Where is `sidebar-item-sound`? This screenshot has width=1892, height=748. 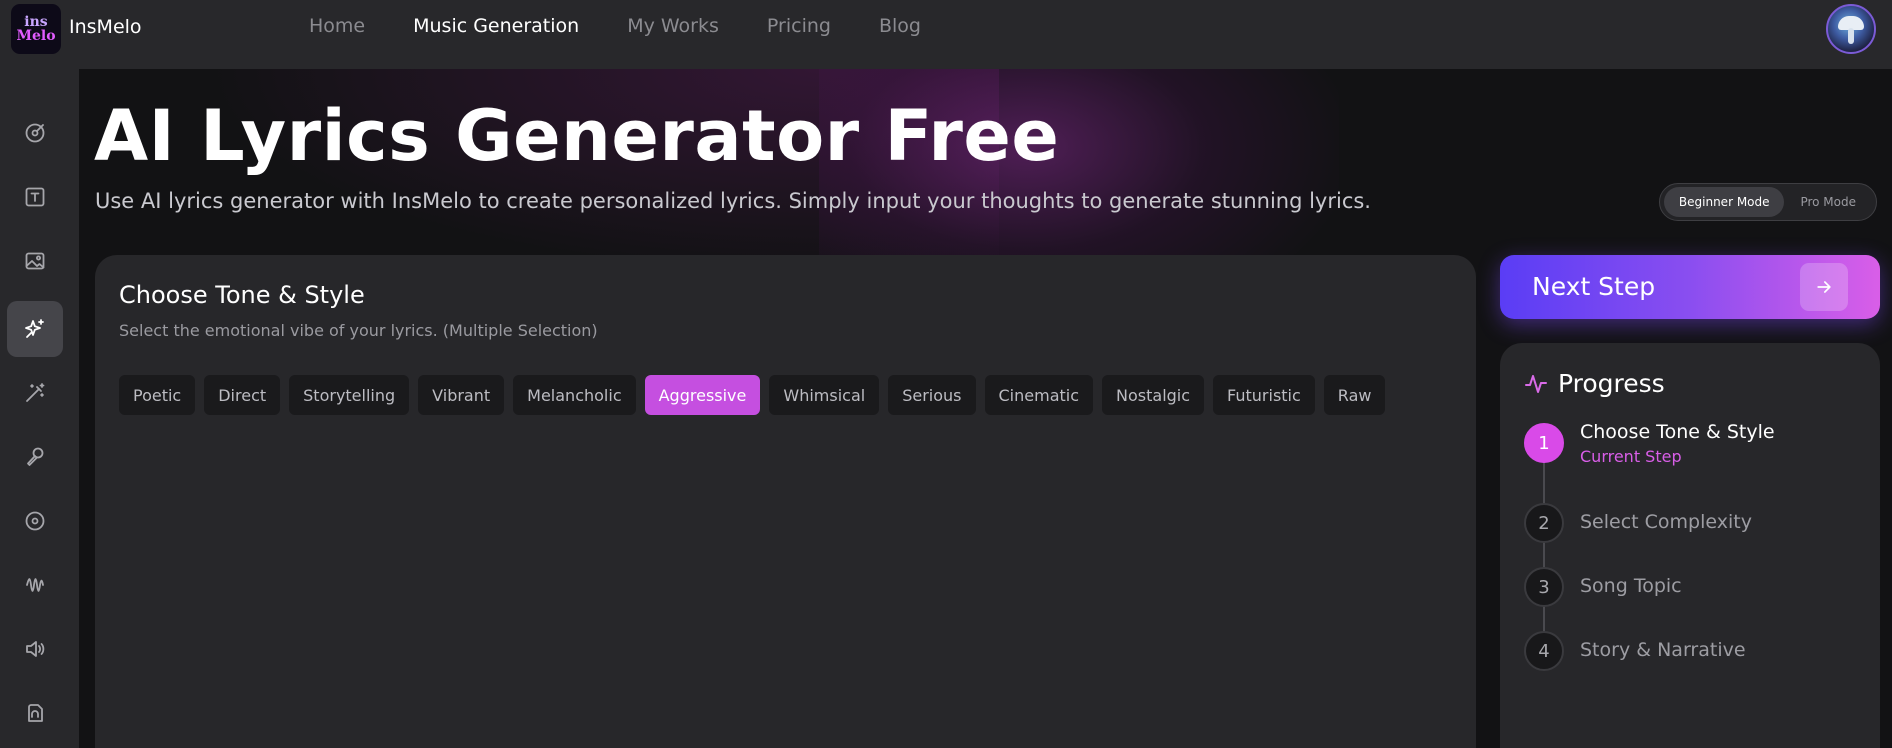 sidebar-item-sound is located at coordinates (35, 649).